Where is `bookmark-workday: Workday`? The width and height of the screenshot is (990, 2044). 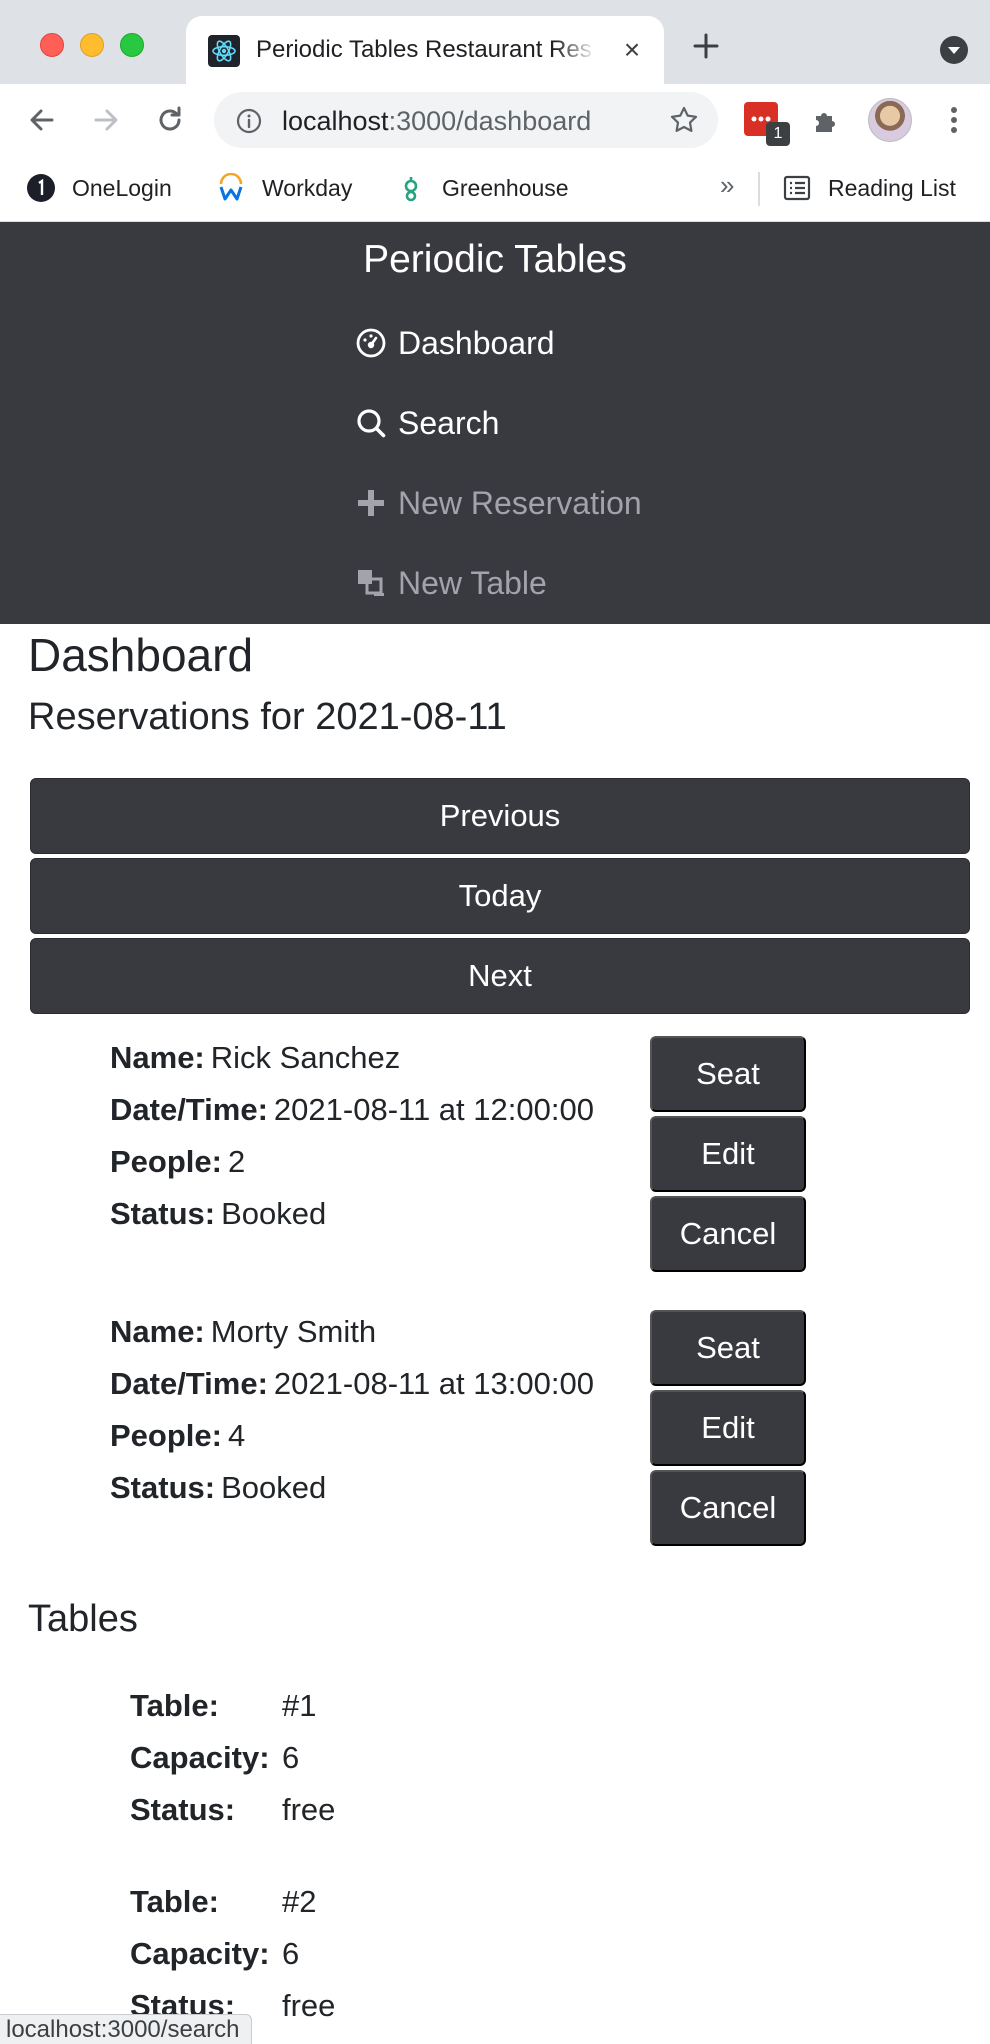
bookmark-workday: Workday is located at coordinates (284, 188).